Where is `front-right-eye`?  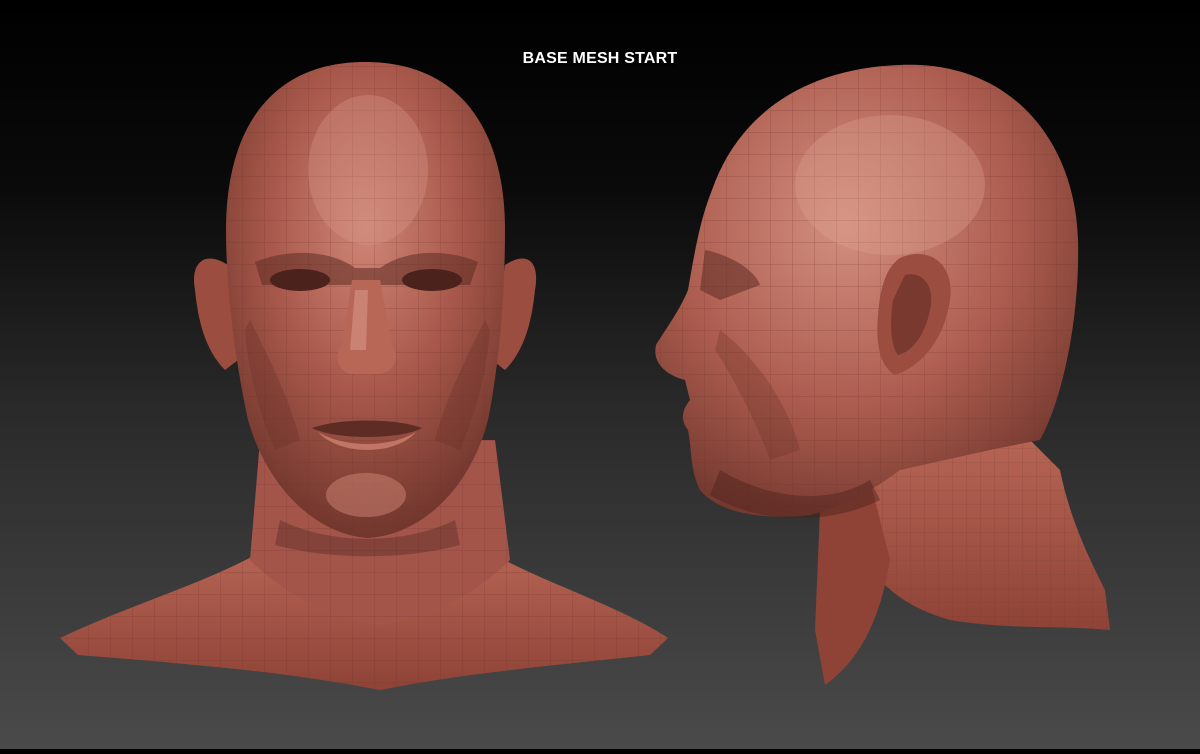 front-right-eye is located at coordinates (432, 280).